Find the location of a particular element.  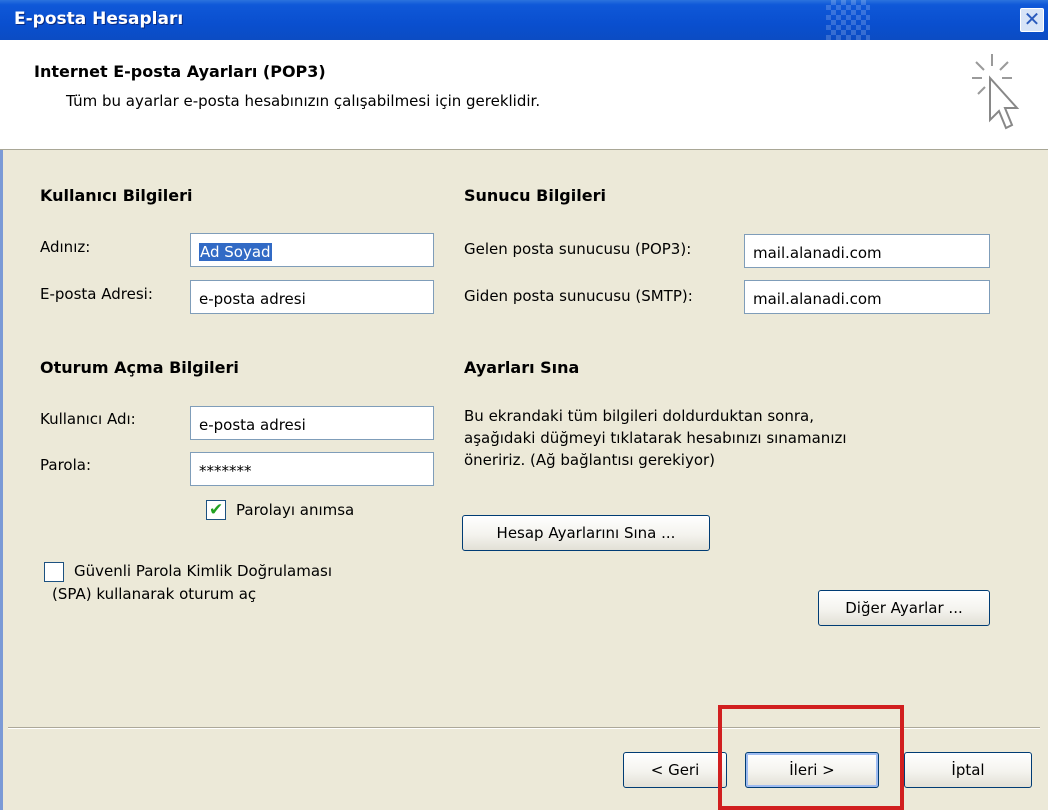

password-input: ******* is located at coordinates (312, 469).